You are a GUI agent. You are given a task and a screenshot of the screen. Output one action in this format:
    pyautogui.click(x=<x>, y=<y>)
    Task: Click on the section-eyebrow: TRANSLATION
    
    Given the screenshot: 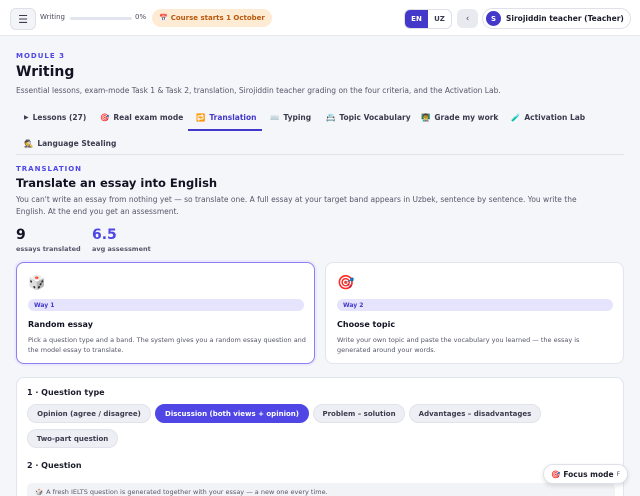 What is the action you would take?
    pyautogui.click(x=49, y=169)
    